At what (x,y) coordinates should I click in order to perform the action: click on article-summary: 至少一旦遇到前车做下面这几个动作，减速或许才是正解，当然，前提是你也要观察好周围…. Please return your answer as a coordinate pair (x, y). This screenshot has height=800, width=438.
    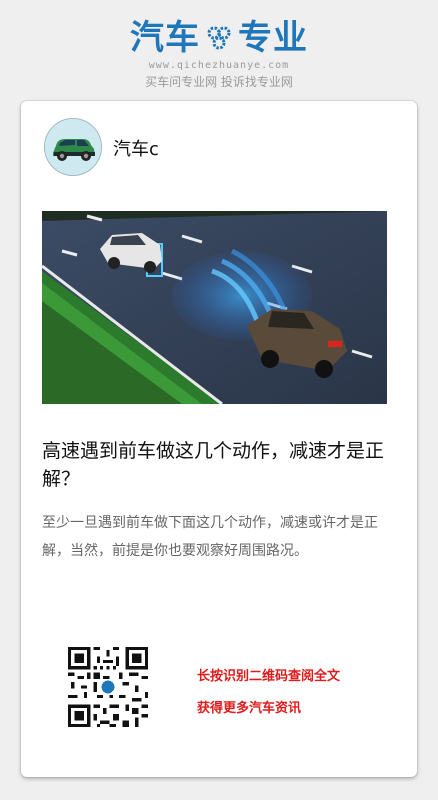
    Looking at the image, I should click on (210, 537).